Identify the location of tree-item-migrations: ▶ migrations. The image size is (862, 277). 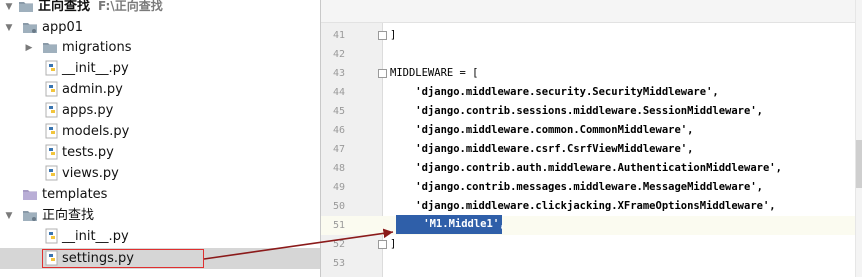
(160, 47).